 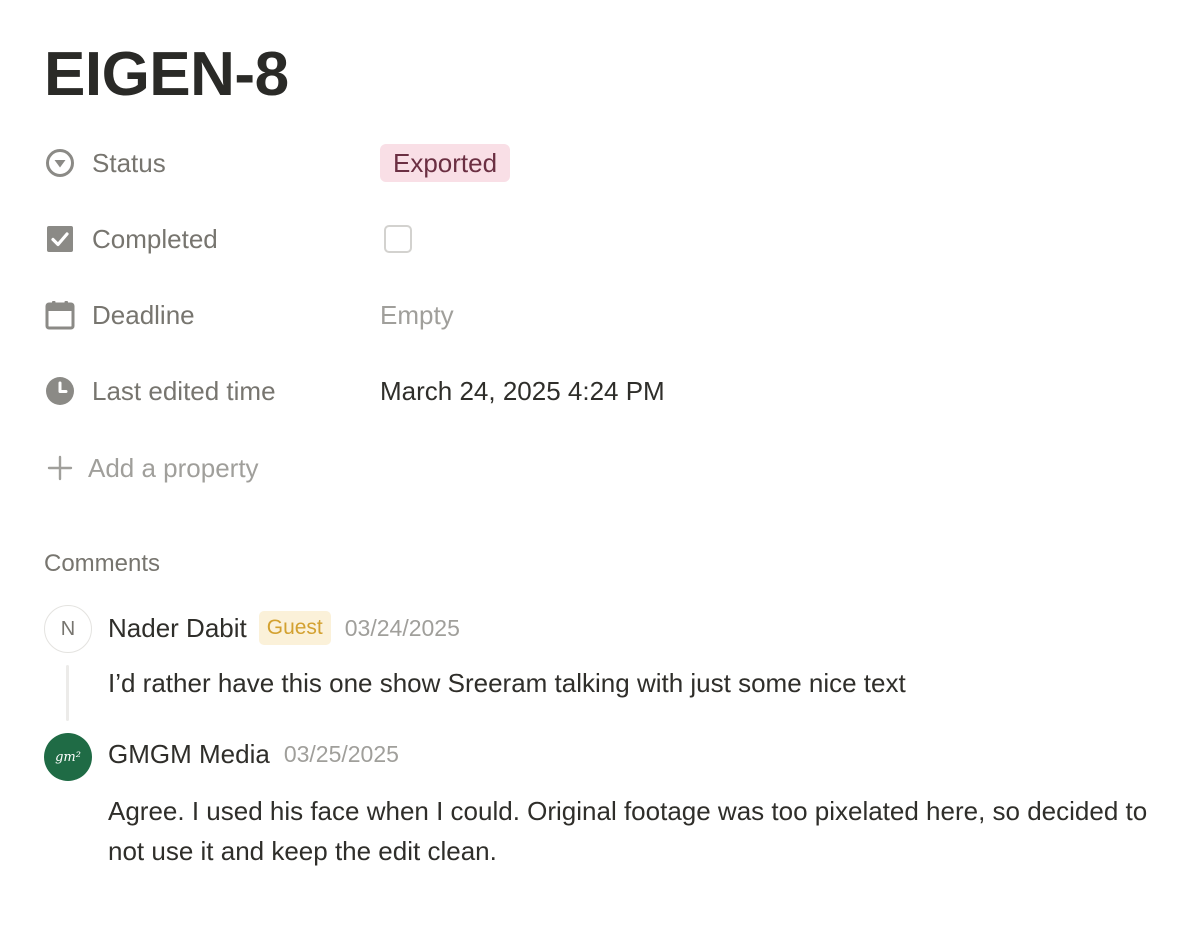 I want to click on plus-icon, so click(x=60, y=468).